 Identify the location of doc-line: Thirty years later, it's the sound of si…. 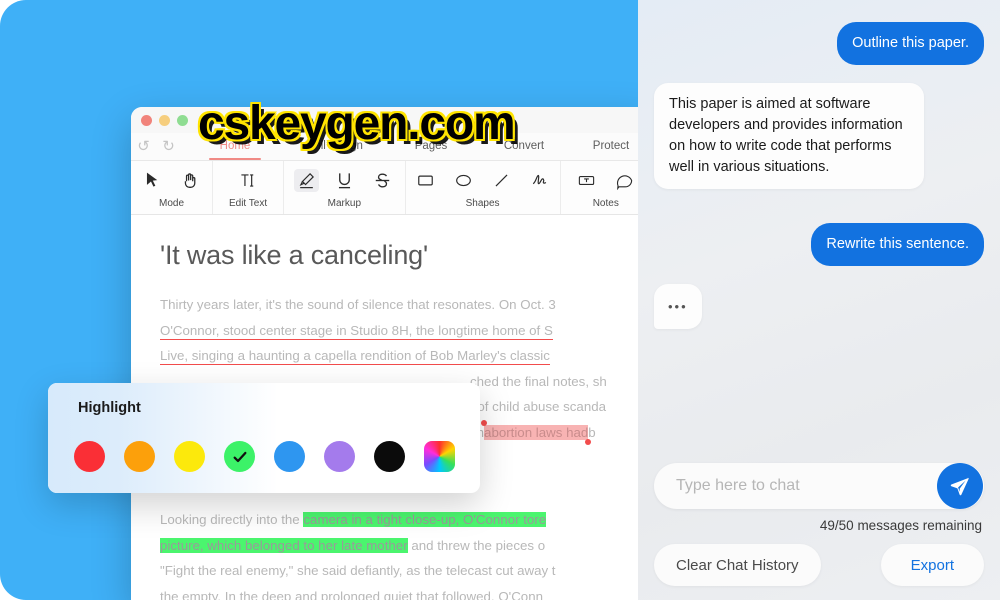
(358, 304).